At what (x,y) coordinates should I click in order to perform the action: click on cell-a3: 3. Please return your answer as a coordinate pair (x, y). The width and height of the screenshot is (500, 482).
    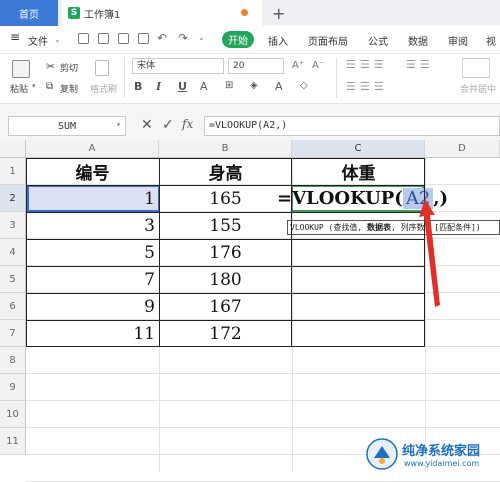
    Looking at the image, I should click on (92, 225).